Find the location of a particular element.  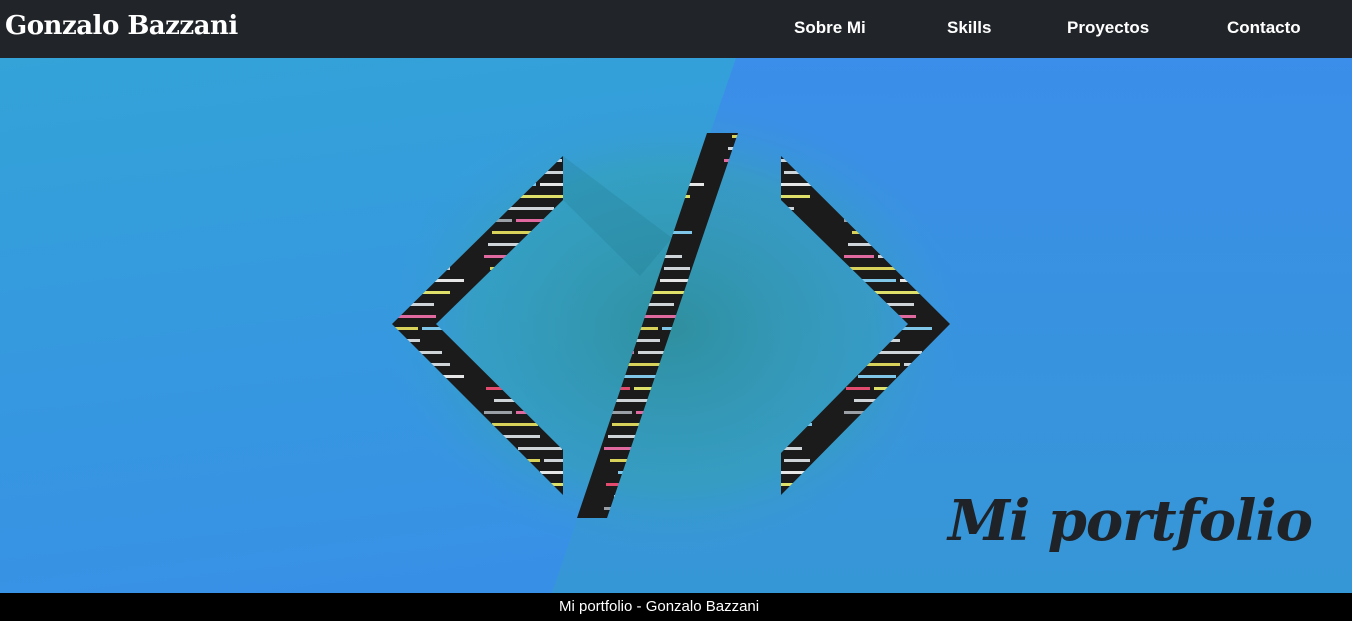

footer-text: Mi portfolio - Gonzalo Bazzani is located at coordinates (659, 606).